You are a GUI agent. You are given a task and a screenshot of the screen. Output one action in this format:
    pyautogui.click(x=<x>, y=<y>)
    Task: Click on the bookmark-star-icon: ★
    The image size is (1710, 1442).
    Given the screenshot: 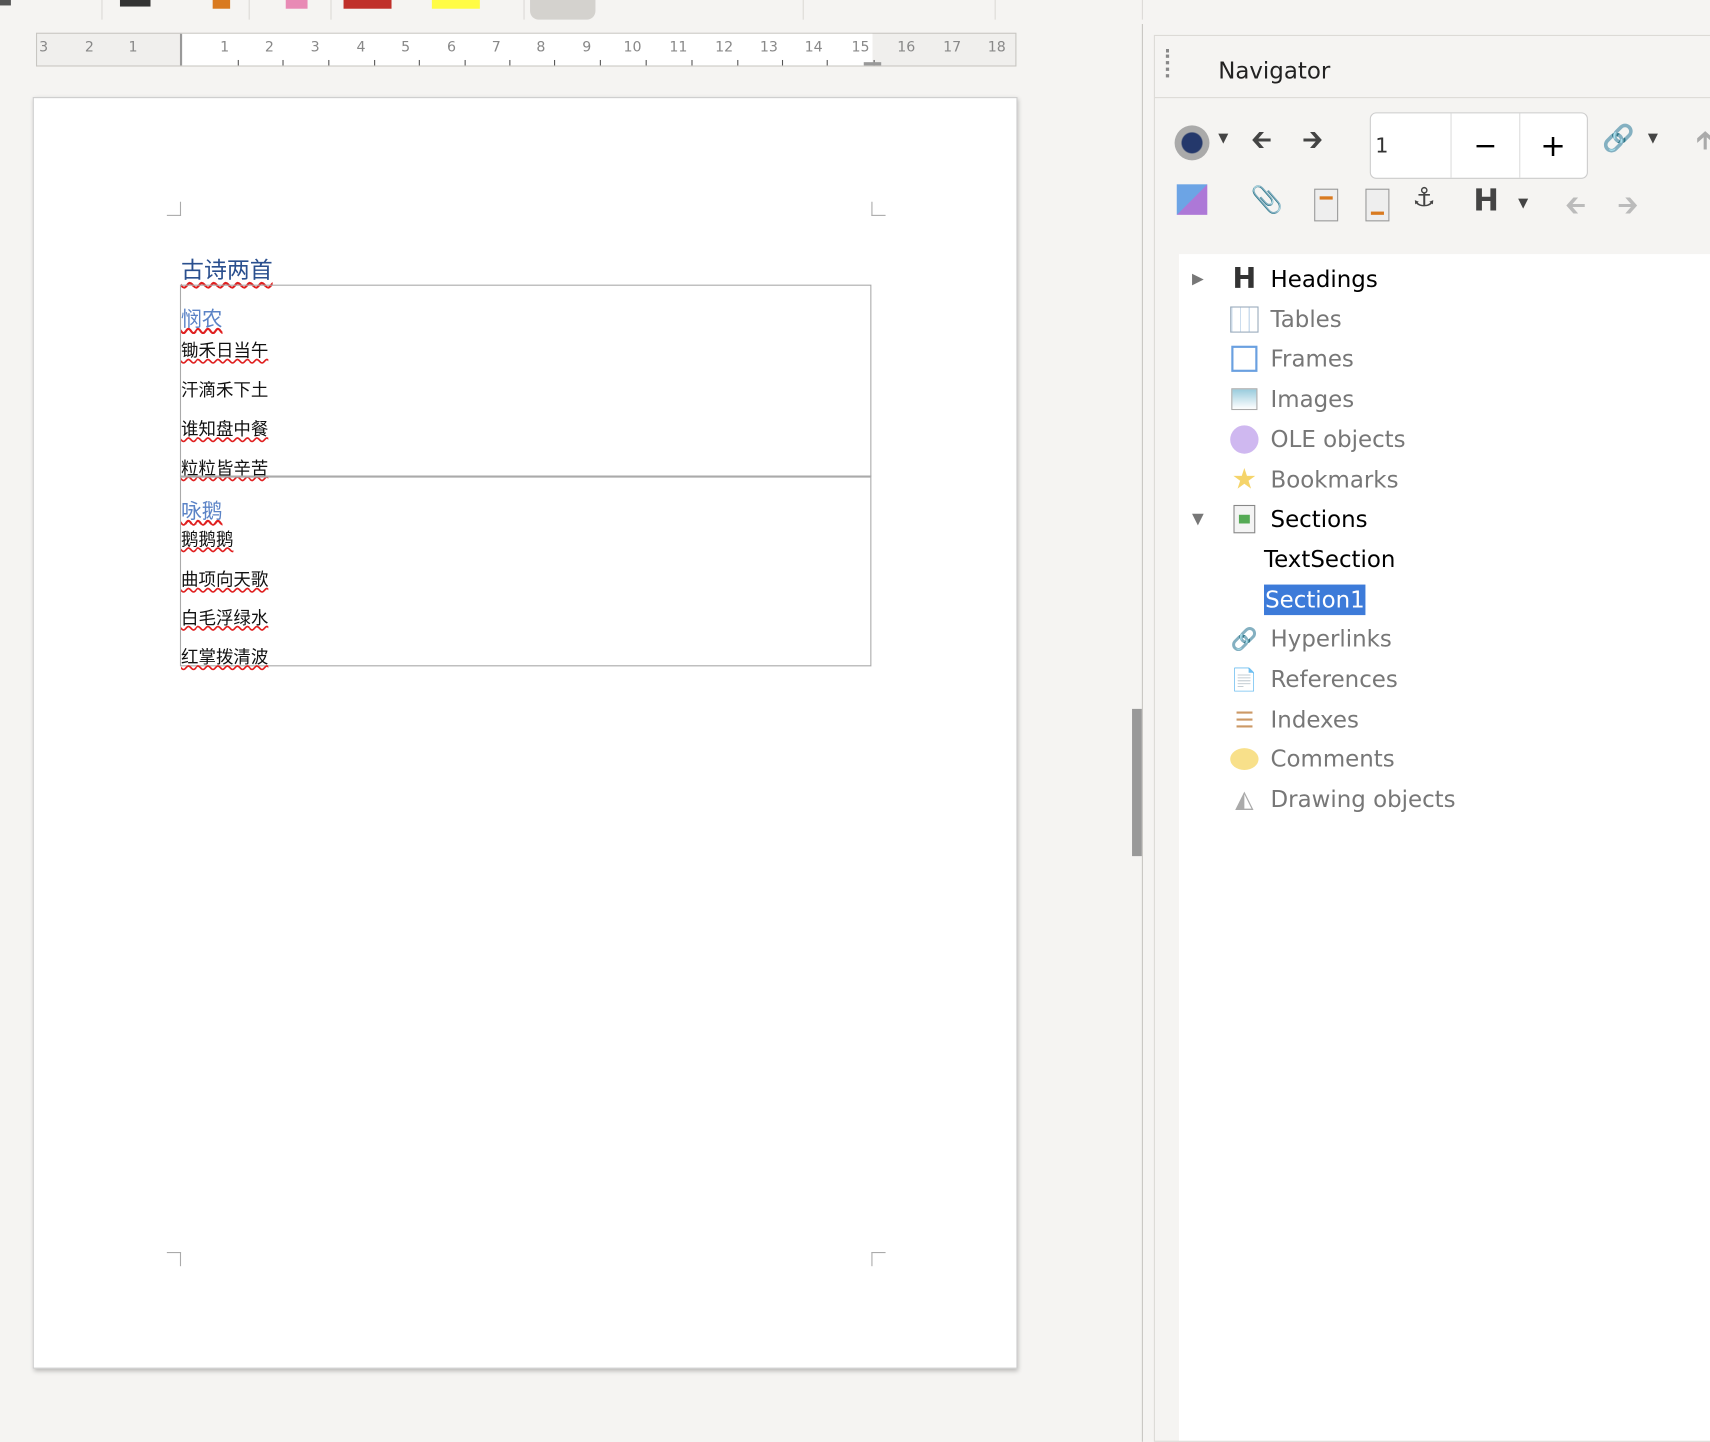 What is the action you would take?
    pyautogui.click(x=1244, y=479)
    